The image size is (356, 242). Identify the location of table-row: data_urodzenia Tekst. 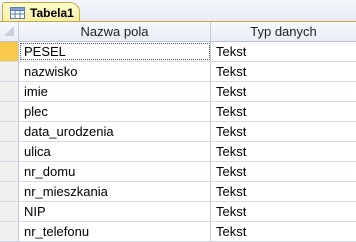
(178, 132).